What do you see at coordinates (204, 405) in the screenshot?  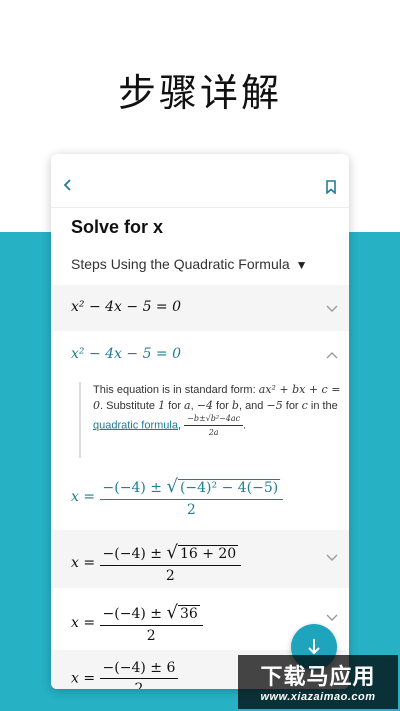 I see `explanation-math: −4` at bounding box center [204, 405].